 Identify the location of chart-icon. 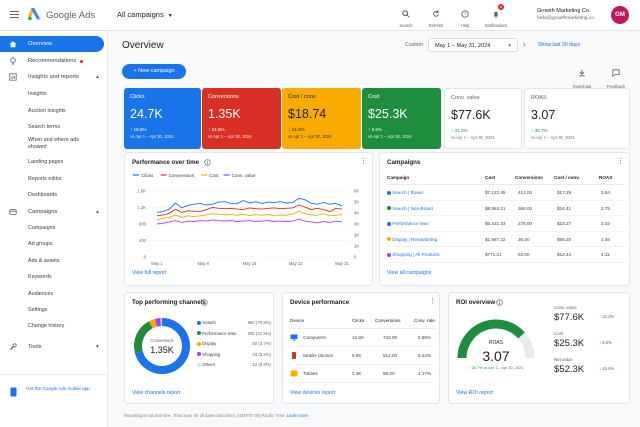
(13, 77).